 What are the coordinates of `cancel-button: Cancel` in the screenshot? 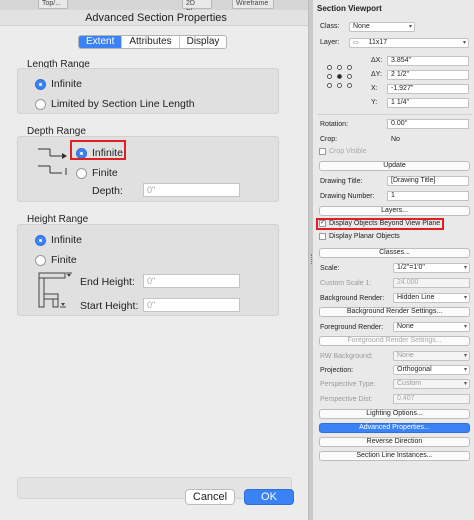 It's located at (210, 497).